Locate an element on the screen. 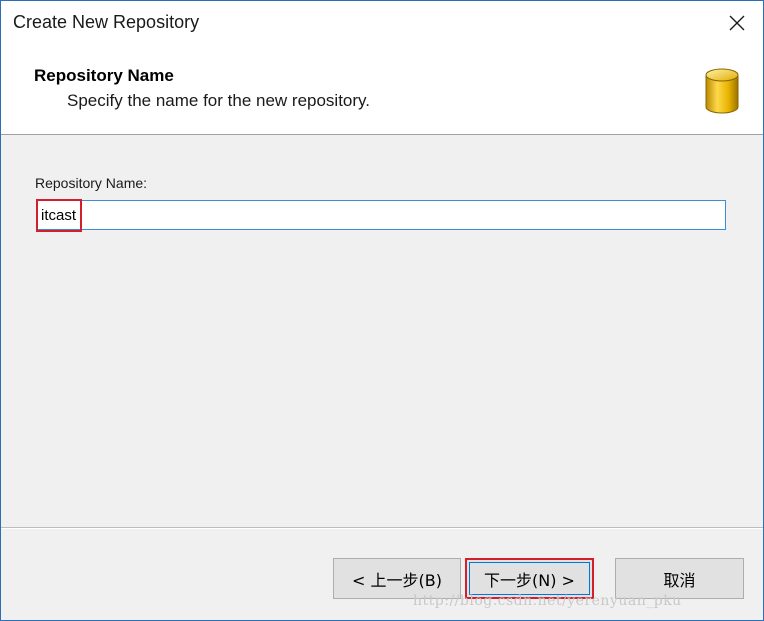  repository-name-input is located at coordinates (381, 215).